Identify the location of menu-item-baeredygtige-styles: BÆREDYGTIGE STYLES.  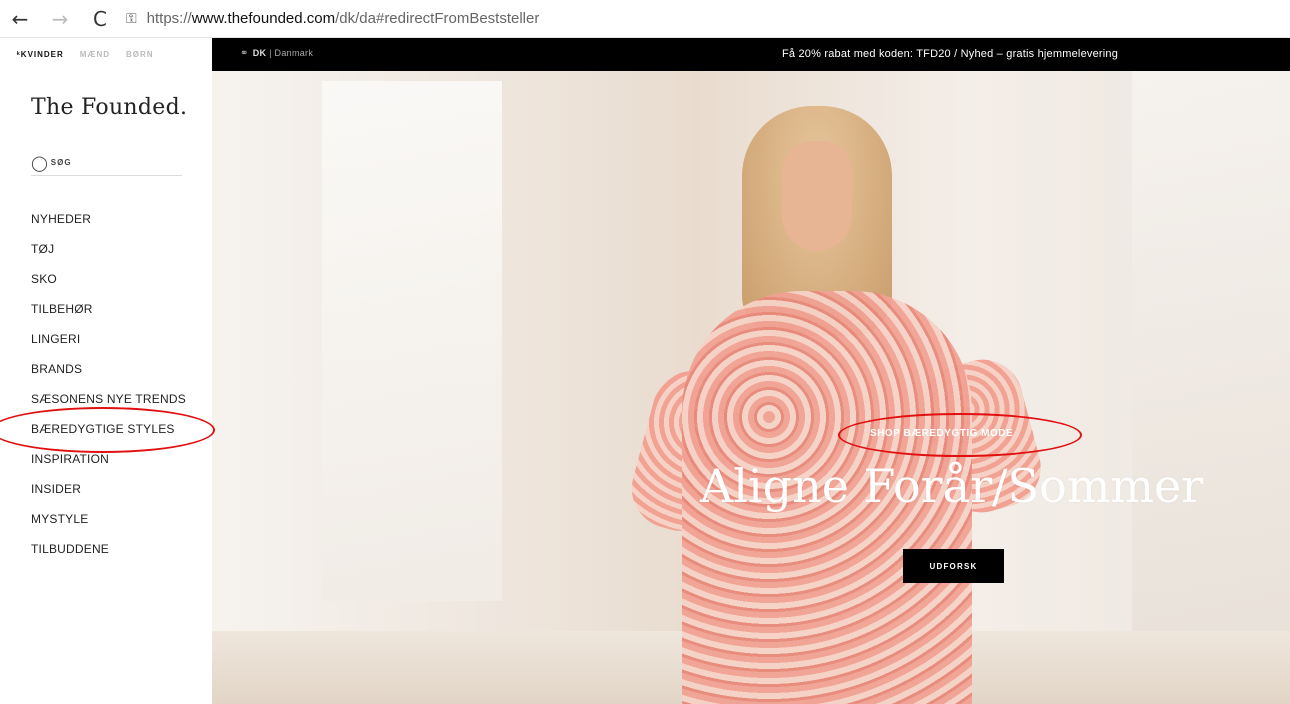
(121, 429).